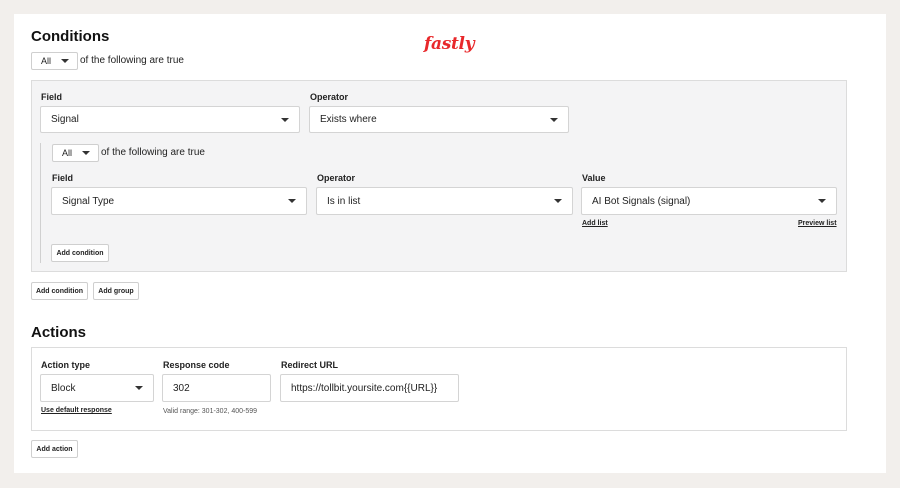  Describe the element at coordinates (80, 253) in the screenshot. I see `nested-add-condition-button: Add condition` at that location.